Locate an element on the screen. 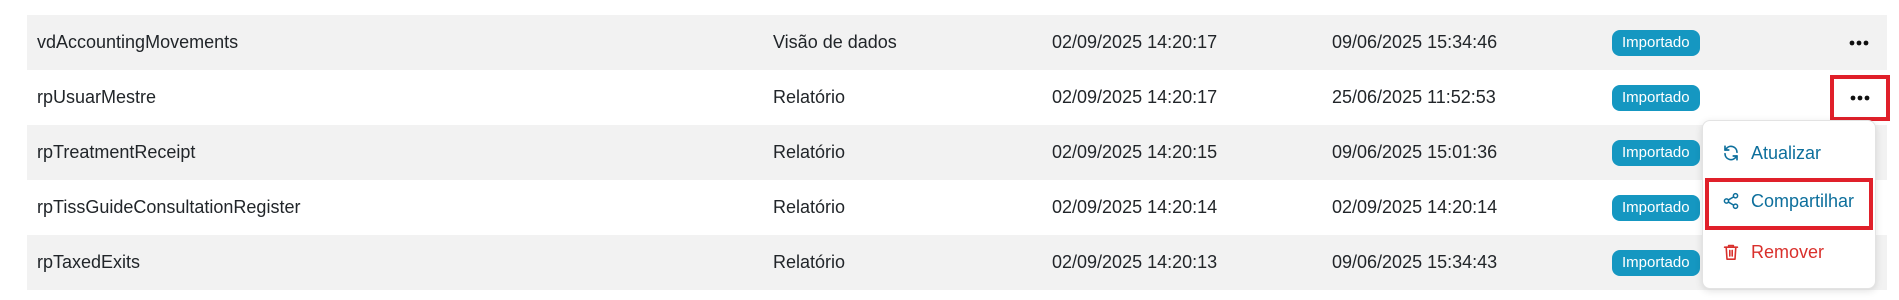 The height and width of the screenshot is (300, 1899). row-type: Visão de dados is located at coordinates (835, 42).